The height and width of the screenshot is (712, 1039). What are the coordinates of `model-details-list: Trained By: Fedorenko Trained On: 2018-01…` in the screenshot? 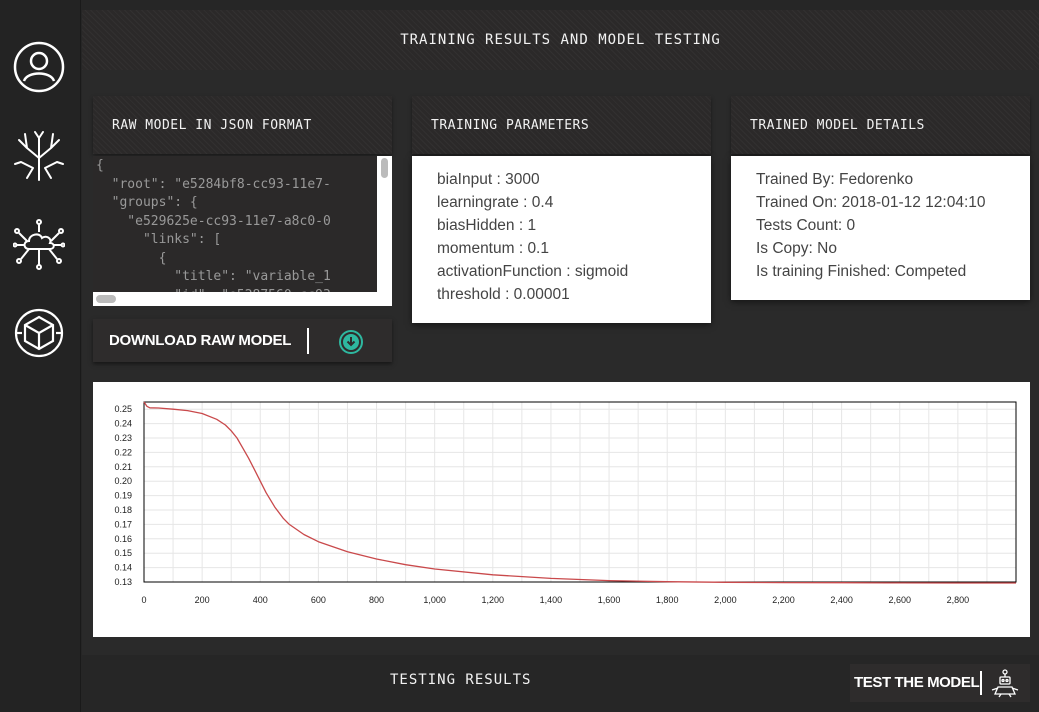 It's located at (880, 228).